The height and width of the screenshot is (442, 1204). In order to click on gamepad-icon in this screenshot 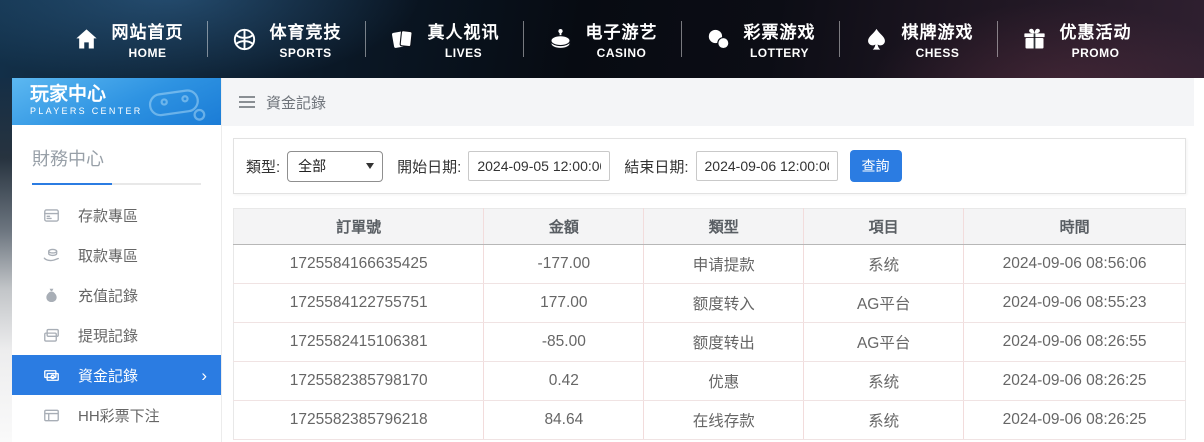, I will do `click(177, 102)`.